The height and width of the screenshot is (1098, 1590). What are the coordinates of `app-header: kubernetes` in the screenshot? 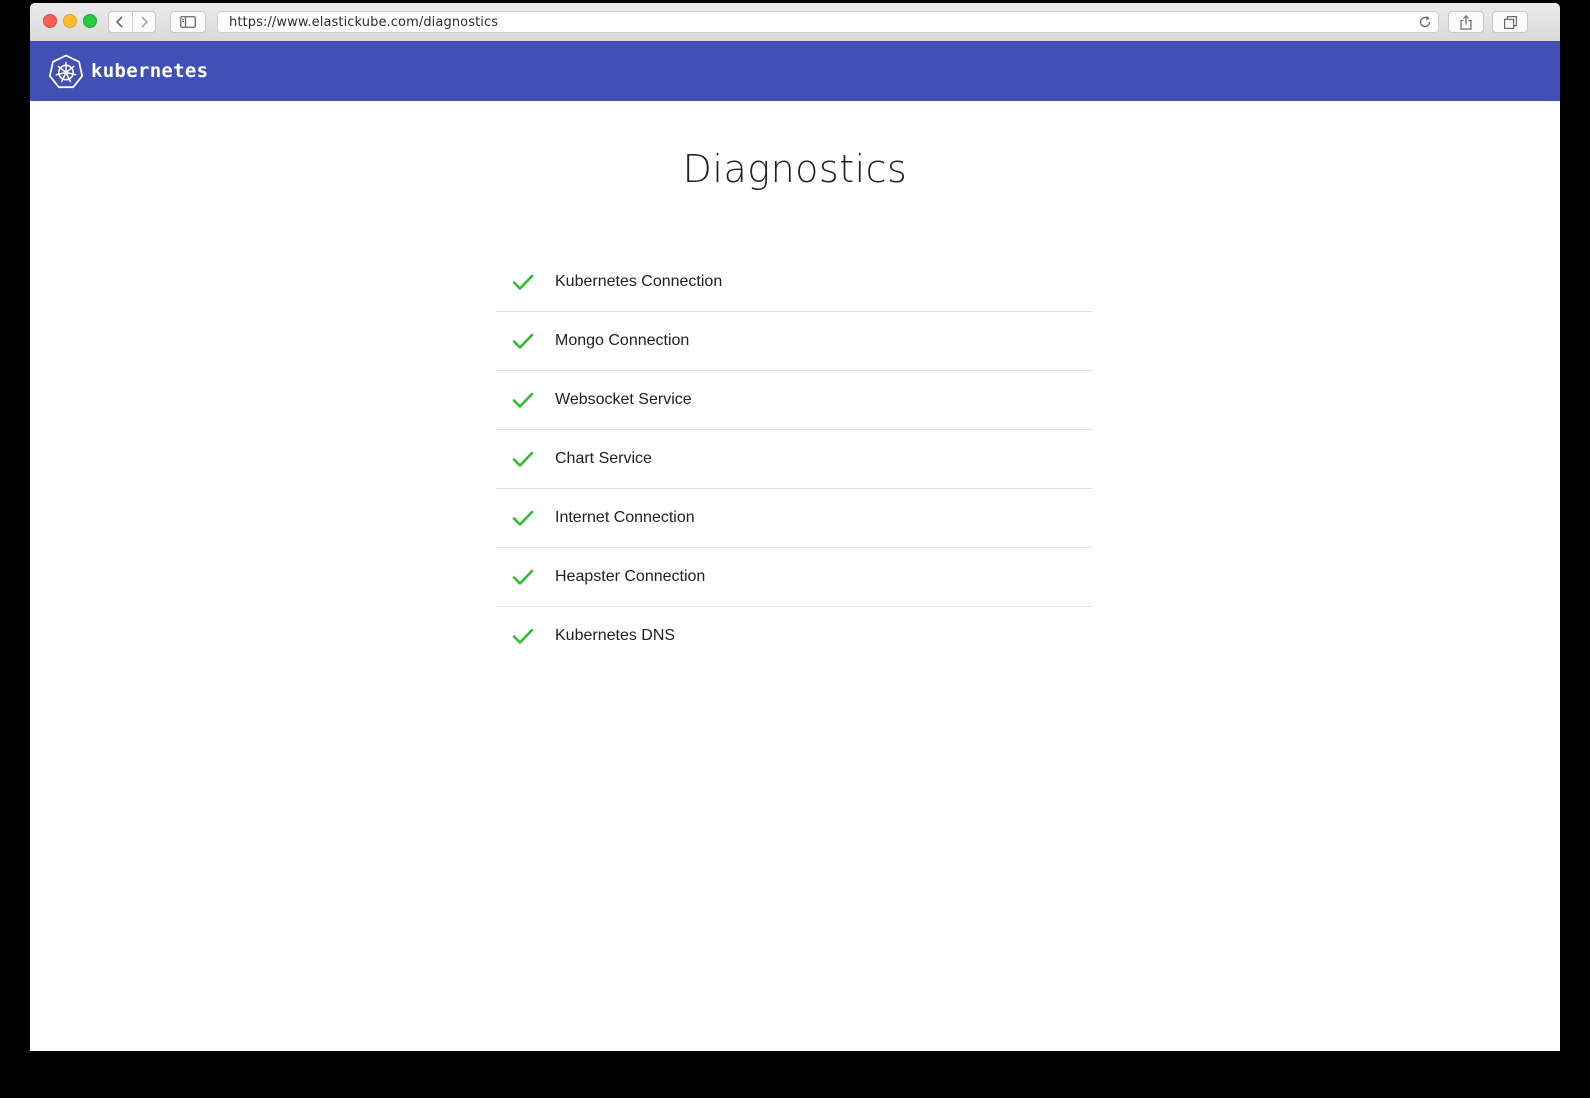 It's located at (795, 71).